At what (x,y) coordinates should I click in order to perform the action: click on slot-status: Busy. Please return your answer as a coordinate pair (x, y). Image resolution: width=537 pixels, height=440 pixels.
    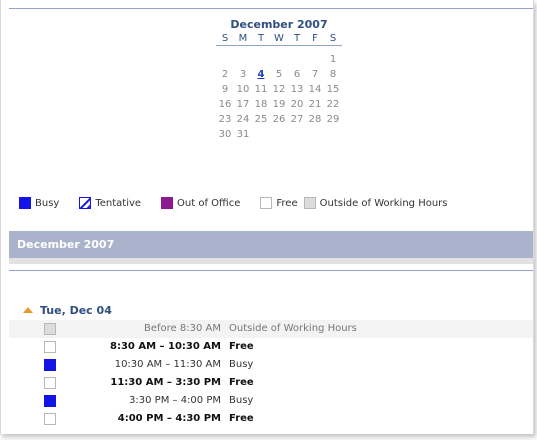
    Looking at the image, I should click on (241, 364).